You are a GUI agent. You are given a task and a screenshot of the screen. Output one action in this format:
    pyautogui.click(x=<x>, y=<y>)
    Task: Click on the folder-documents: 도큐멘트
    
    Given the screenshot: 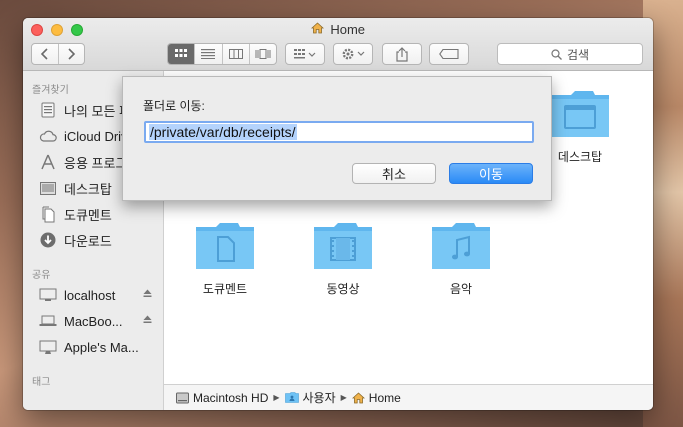 What is the action you would take?
    pyautogui.click(x=225, y=258)
    